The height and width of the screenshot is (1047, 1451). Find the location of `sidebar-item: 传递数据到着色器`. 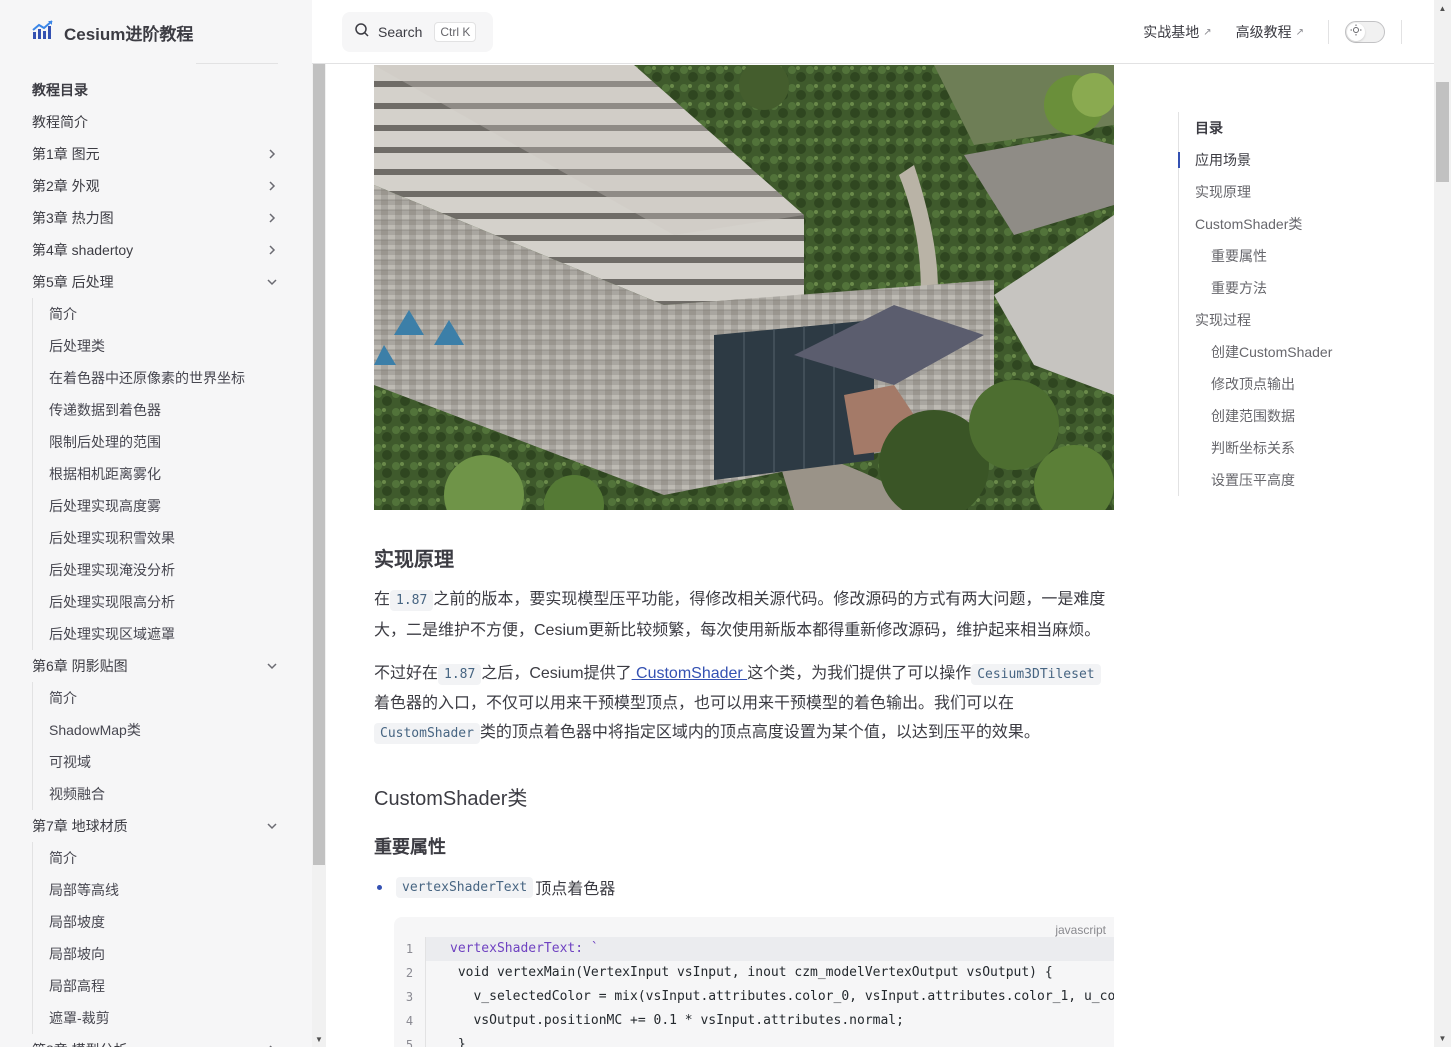

sidebar-item: 传递数据到着色器 is located at coordinates (164, 410).